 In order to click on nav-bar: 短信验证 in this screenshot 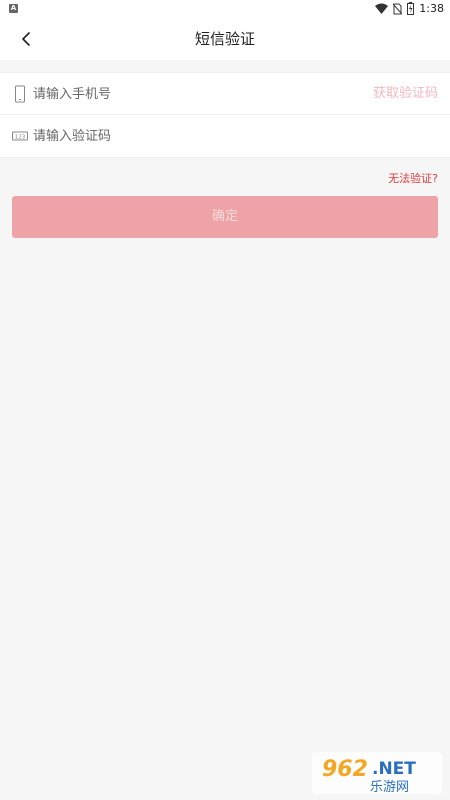, I will do `click(225, 39)`.